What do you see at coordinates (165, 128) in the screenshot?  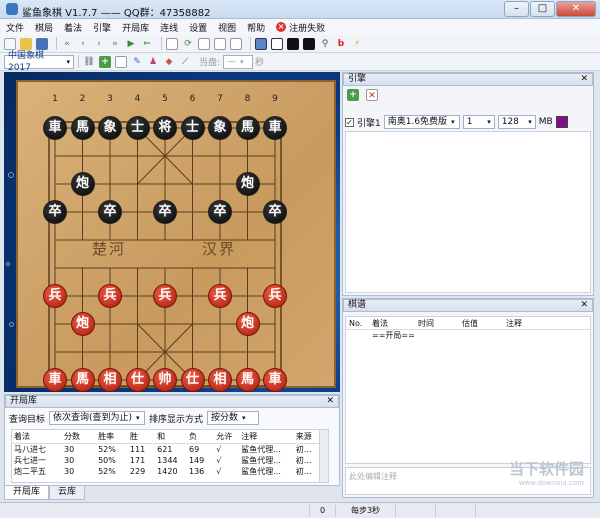 I see `black-piece: 将` at bounding box center [165, 128].